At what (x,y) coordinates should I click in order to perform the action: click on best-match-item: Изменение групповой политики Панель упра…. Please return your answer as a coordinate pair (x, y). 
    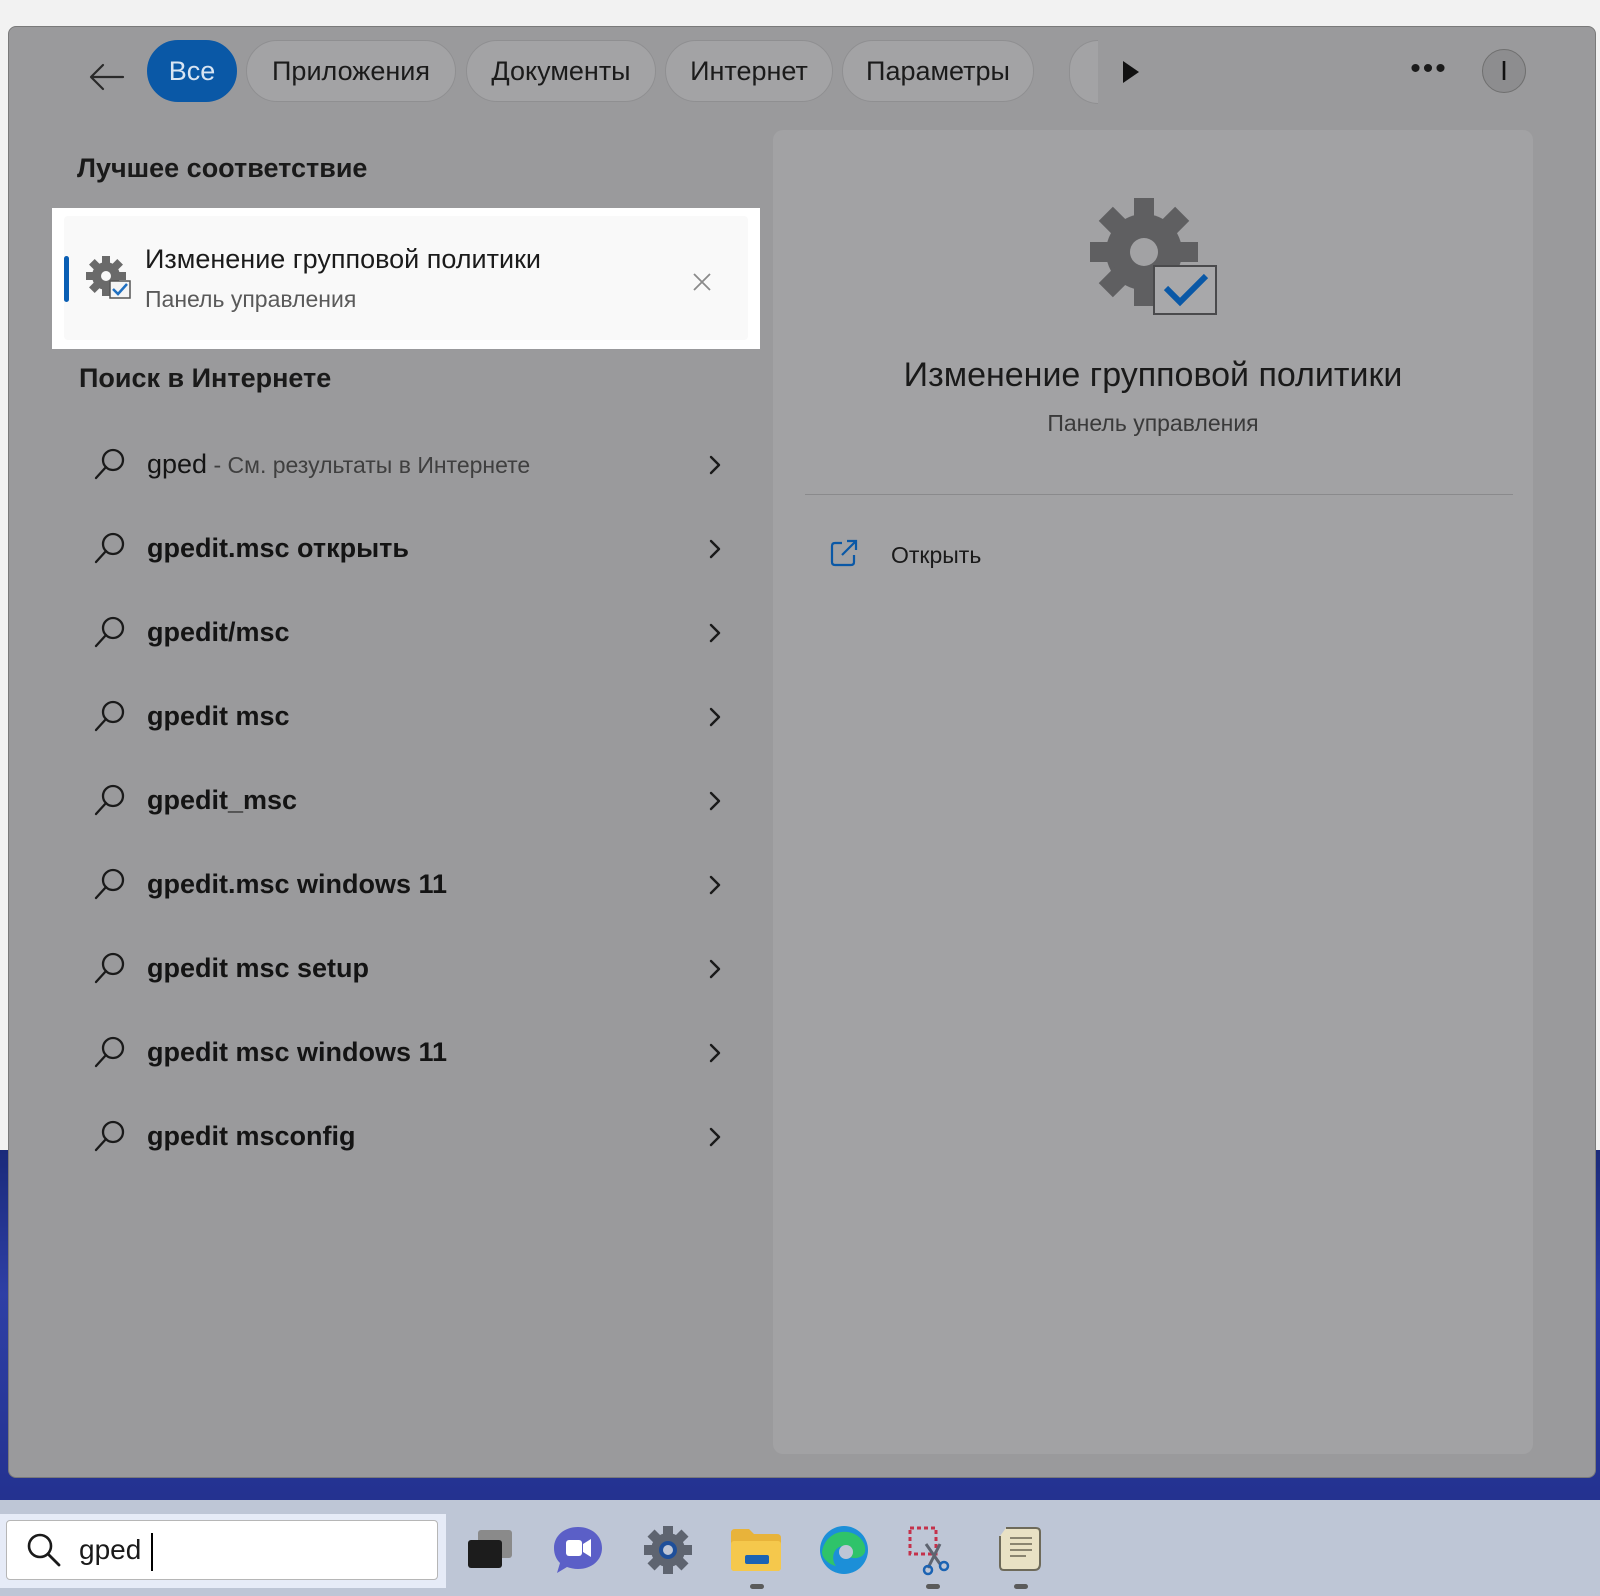
    Looking at the image, I should click on (406, 278).